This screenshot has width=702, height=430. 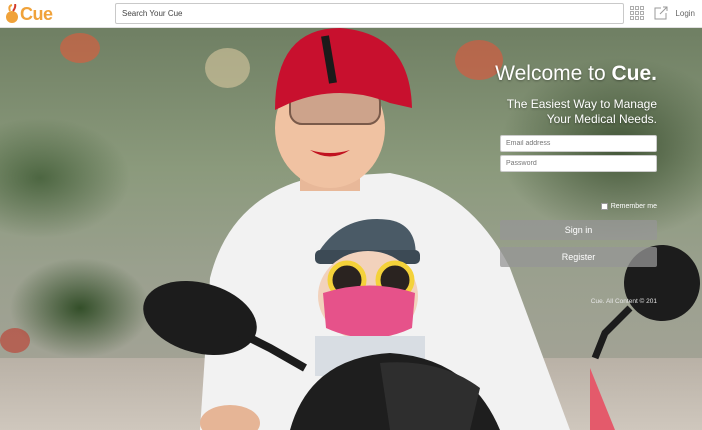 What do you see at coordinates (637, 13) in the screenshot?
I see `grid-icon` at bounding box center [637, 13].